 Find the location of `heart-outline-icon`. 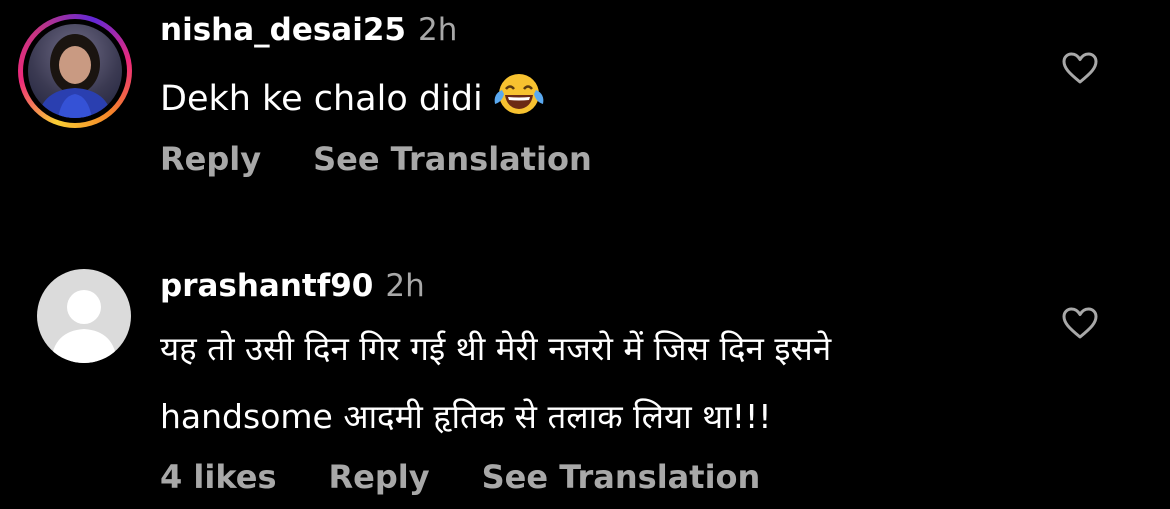

heart-outline-icon is located at coordinates (1080, 323).